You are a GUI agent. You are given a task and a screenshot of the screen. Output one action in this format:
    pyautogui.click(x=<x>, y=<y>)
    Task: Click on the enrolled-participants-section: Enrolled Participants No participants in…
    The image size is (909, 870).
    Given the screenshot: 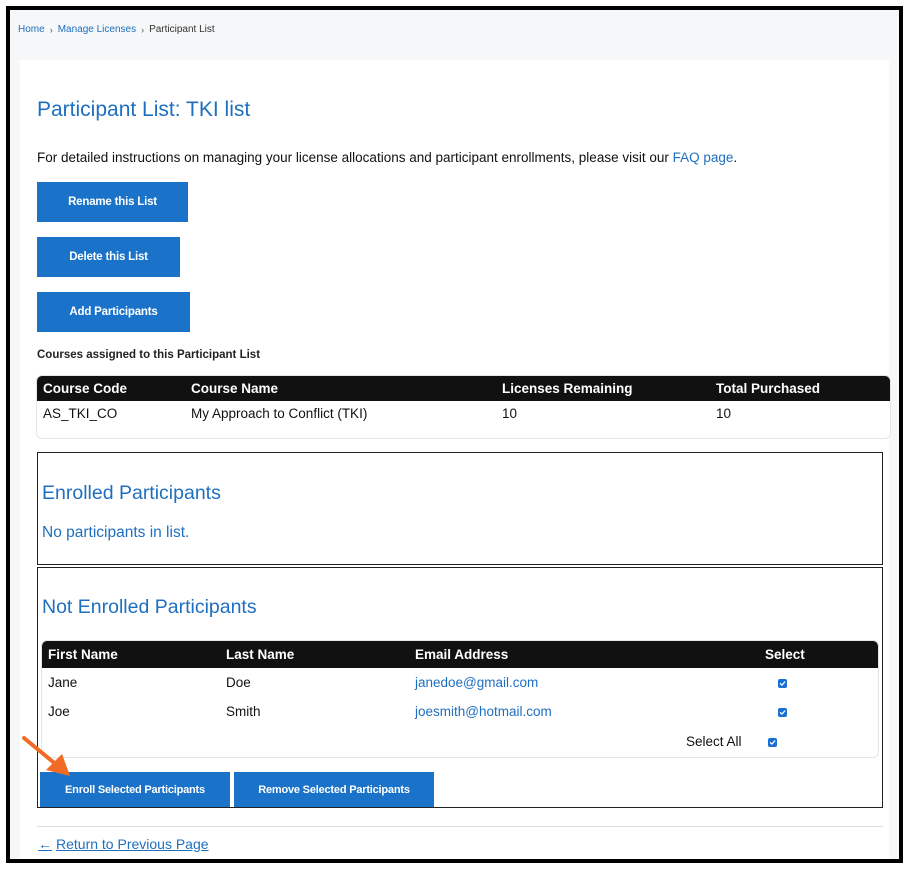 What is the action you would take?
    pyautogui.click(x=460, y=508)
    